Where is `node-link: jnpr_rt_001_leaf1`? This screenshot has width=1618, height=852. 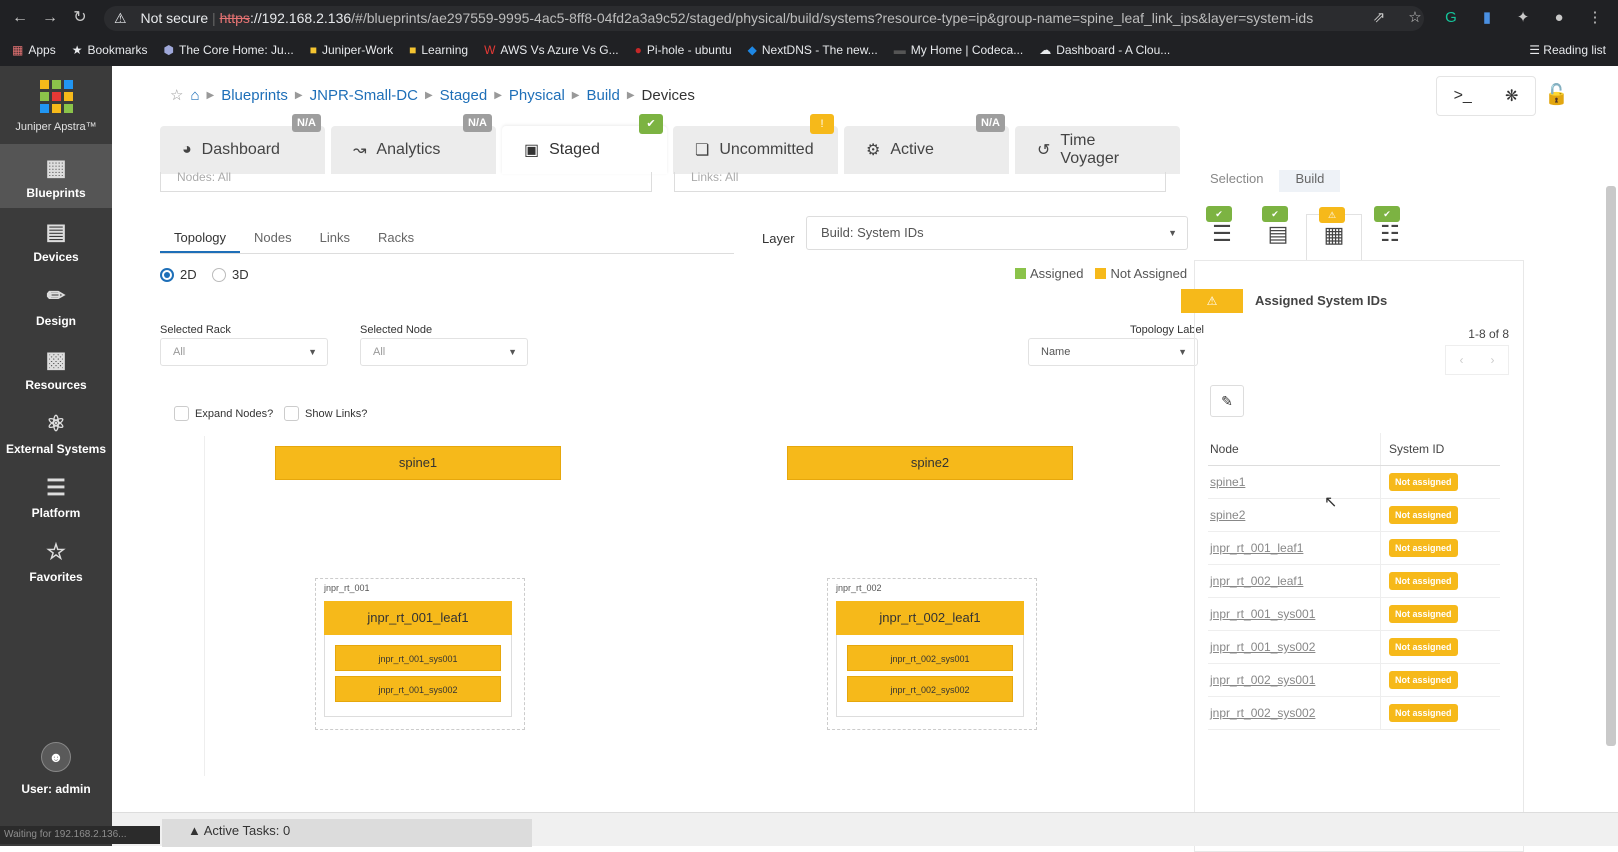 node-link: jnpr_rt_001_leaf1 is located at coordinates (1294, 548).